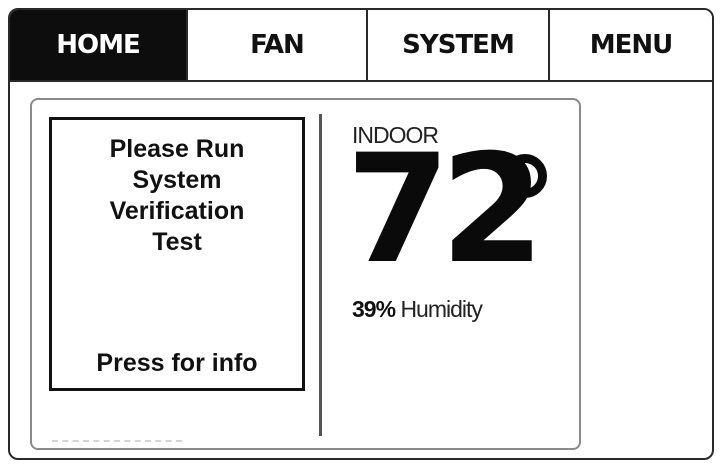 Image resolution: width=723 pixels, height=465 pixels. Describe the element at coordinates (99, 45) in the screenshot. I see `tab-home: HOME` at that location.